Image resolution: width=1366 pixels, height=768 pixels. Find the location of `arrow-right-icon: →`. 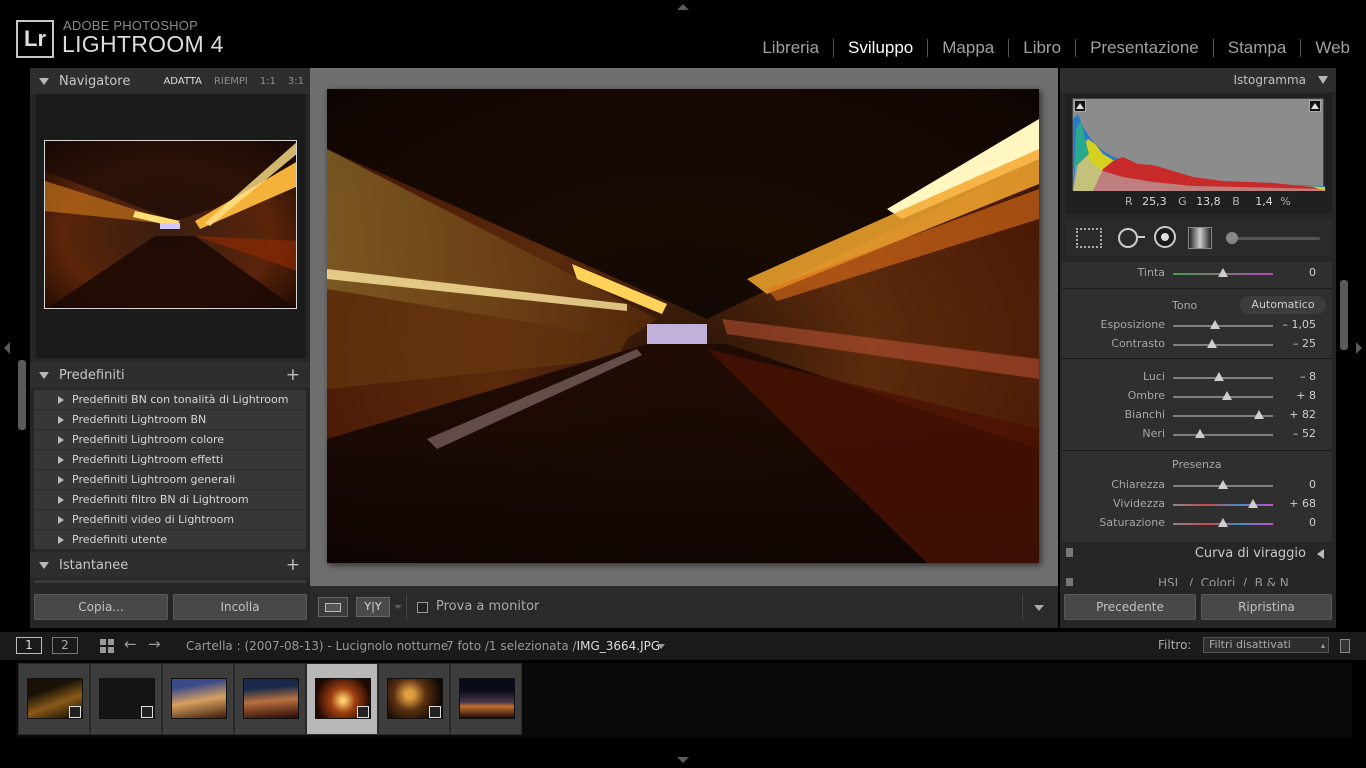

arrow-right-icon: → is located at coordinates (154, 644).